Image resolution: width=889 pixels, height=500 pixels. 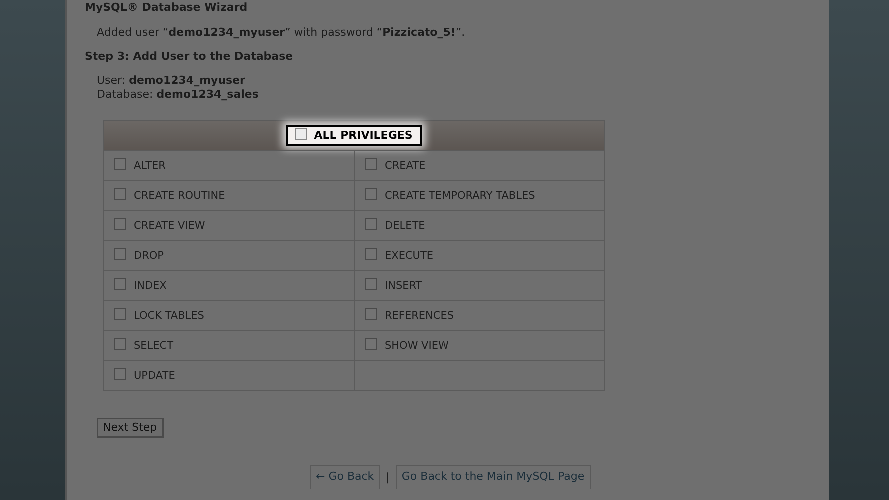 What do you see at coordinates (405, 166) in the screenshot?
I see `privilege-label: CREATE` at bounding box center [405, 166].